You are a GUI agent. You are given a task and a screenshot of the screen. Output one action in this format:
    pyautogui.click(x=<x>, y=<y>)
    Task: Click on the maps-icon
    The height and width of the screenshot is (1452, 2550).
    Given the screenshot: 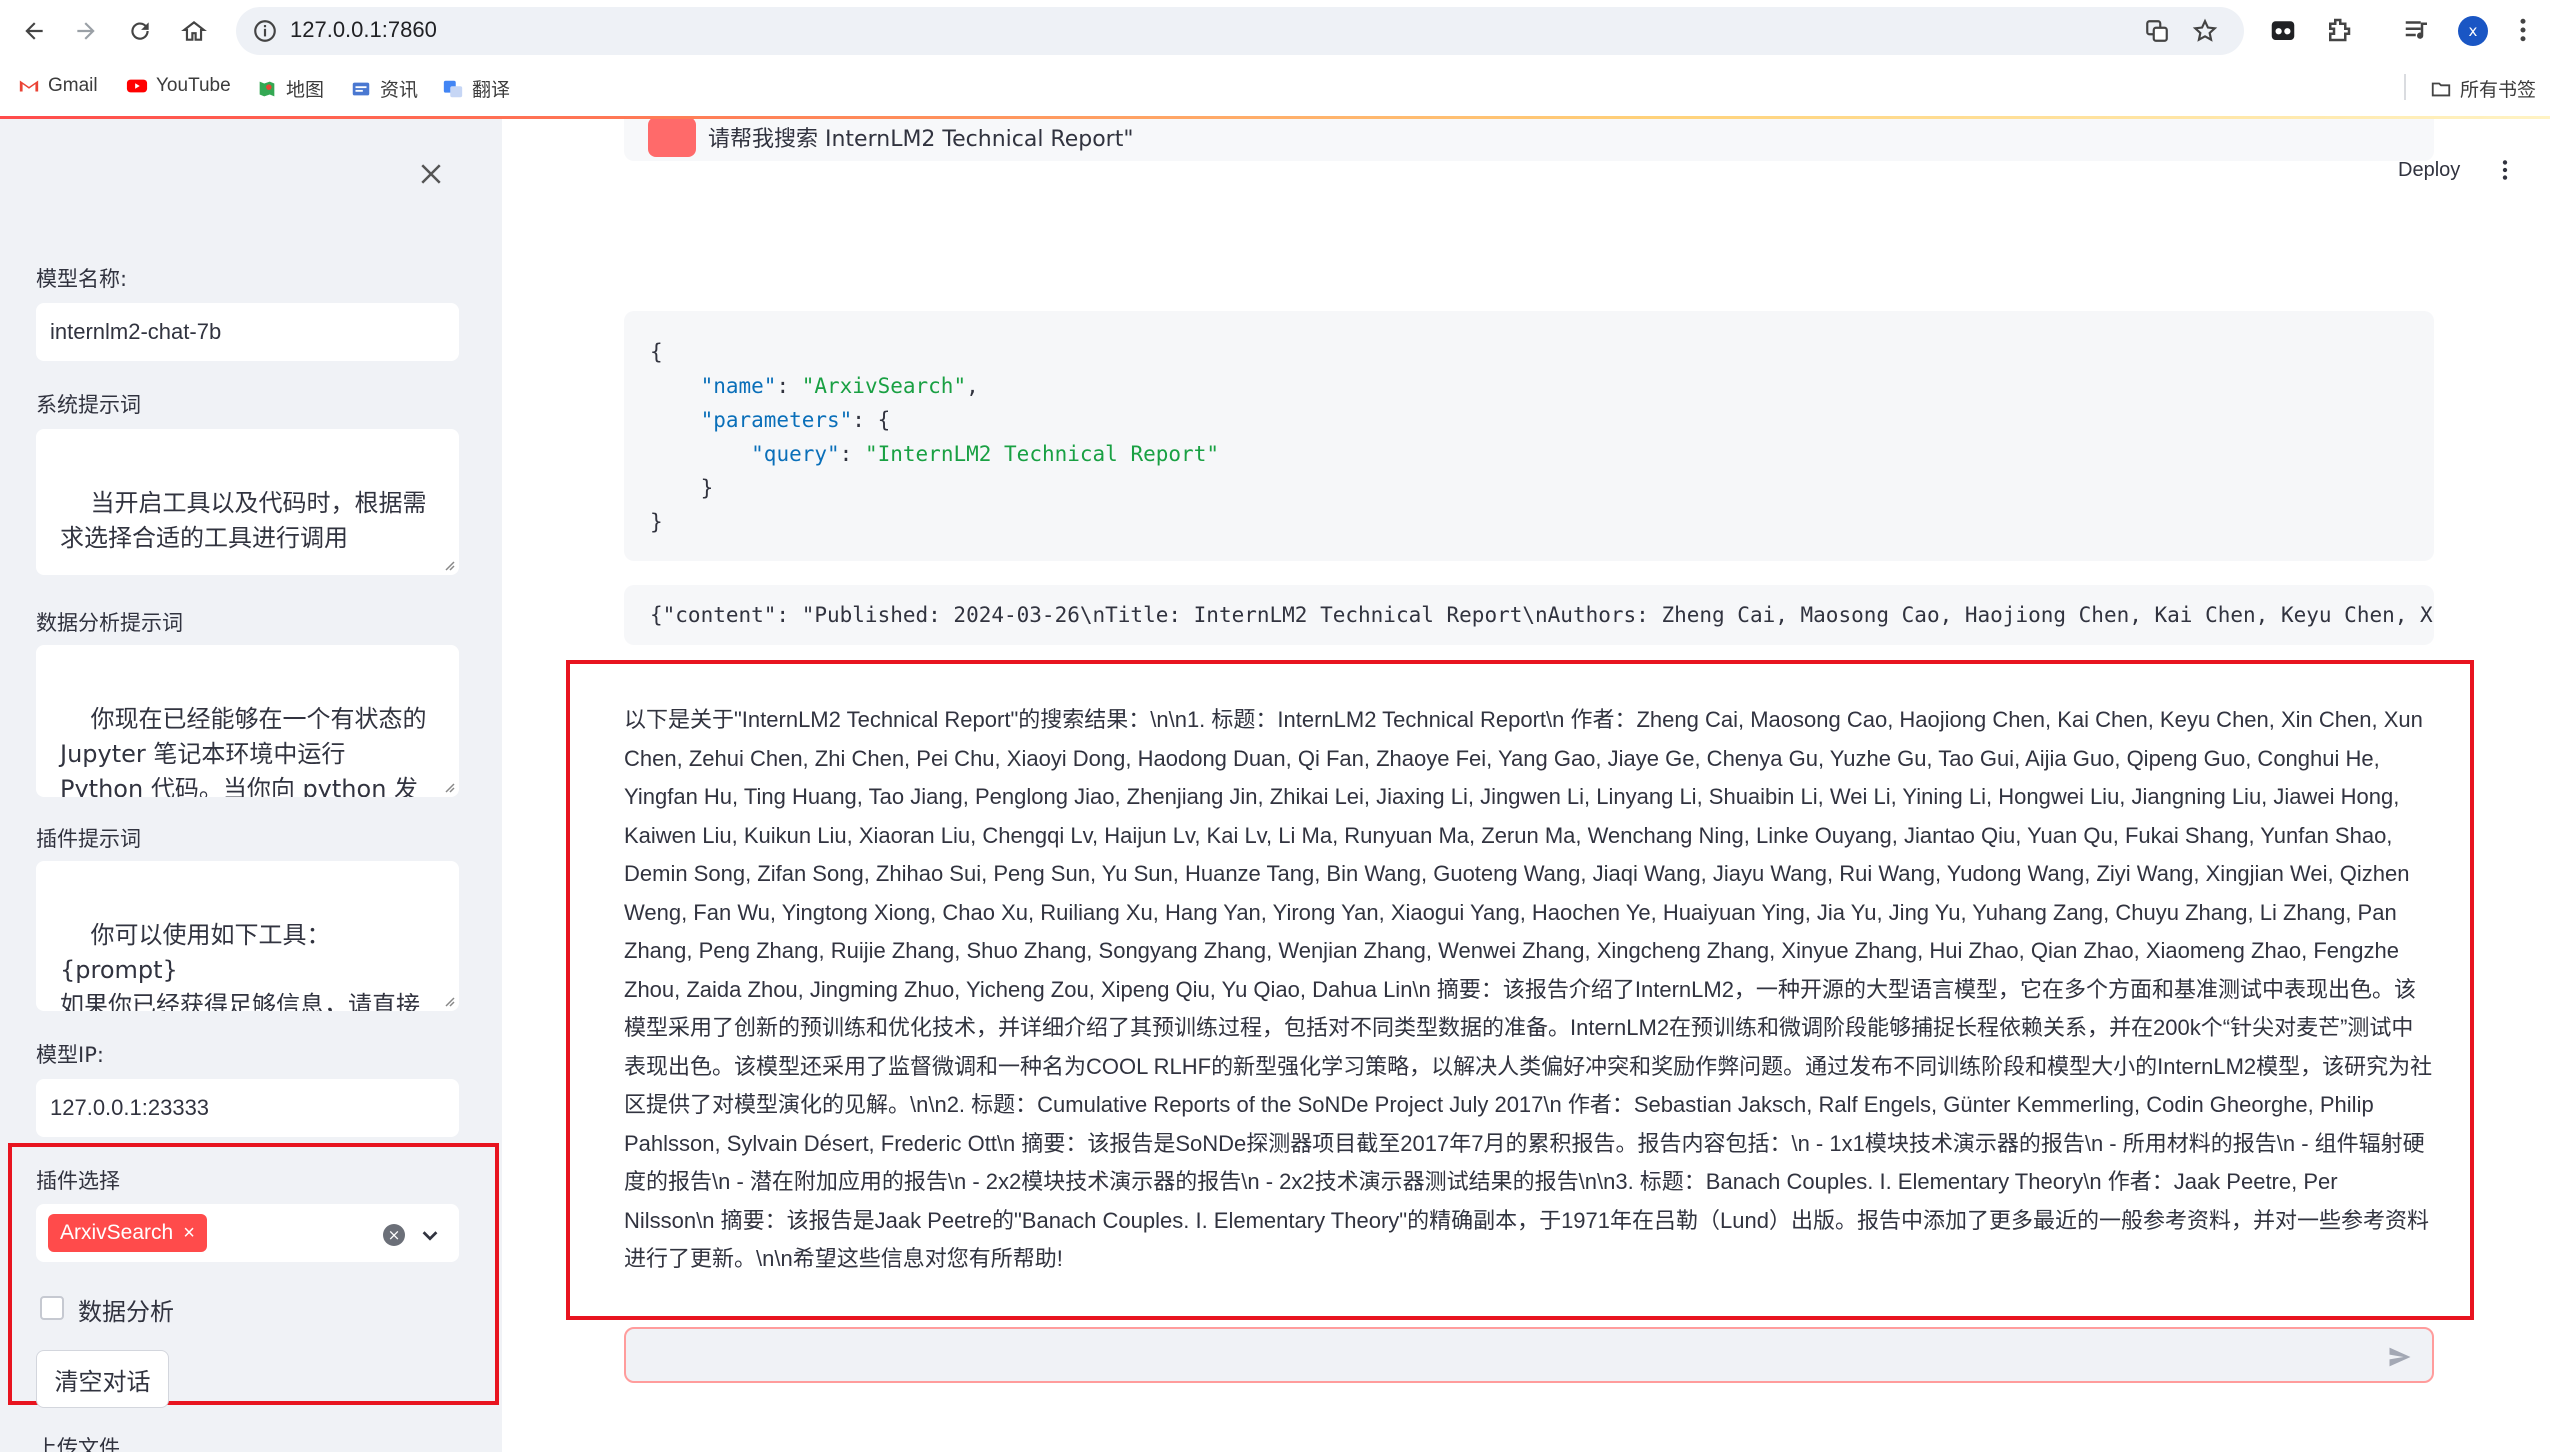 What is the action you would take?
    pyautogui.click(x=267, y=88)
    